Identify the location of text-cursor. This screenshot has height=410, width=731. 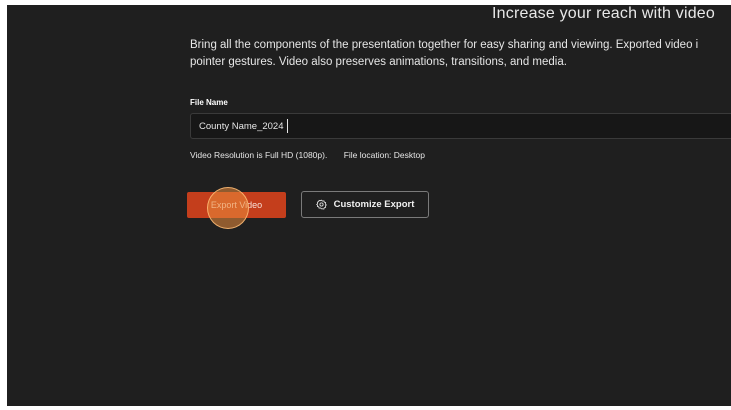
(287, 126).